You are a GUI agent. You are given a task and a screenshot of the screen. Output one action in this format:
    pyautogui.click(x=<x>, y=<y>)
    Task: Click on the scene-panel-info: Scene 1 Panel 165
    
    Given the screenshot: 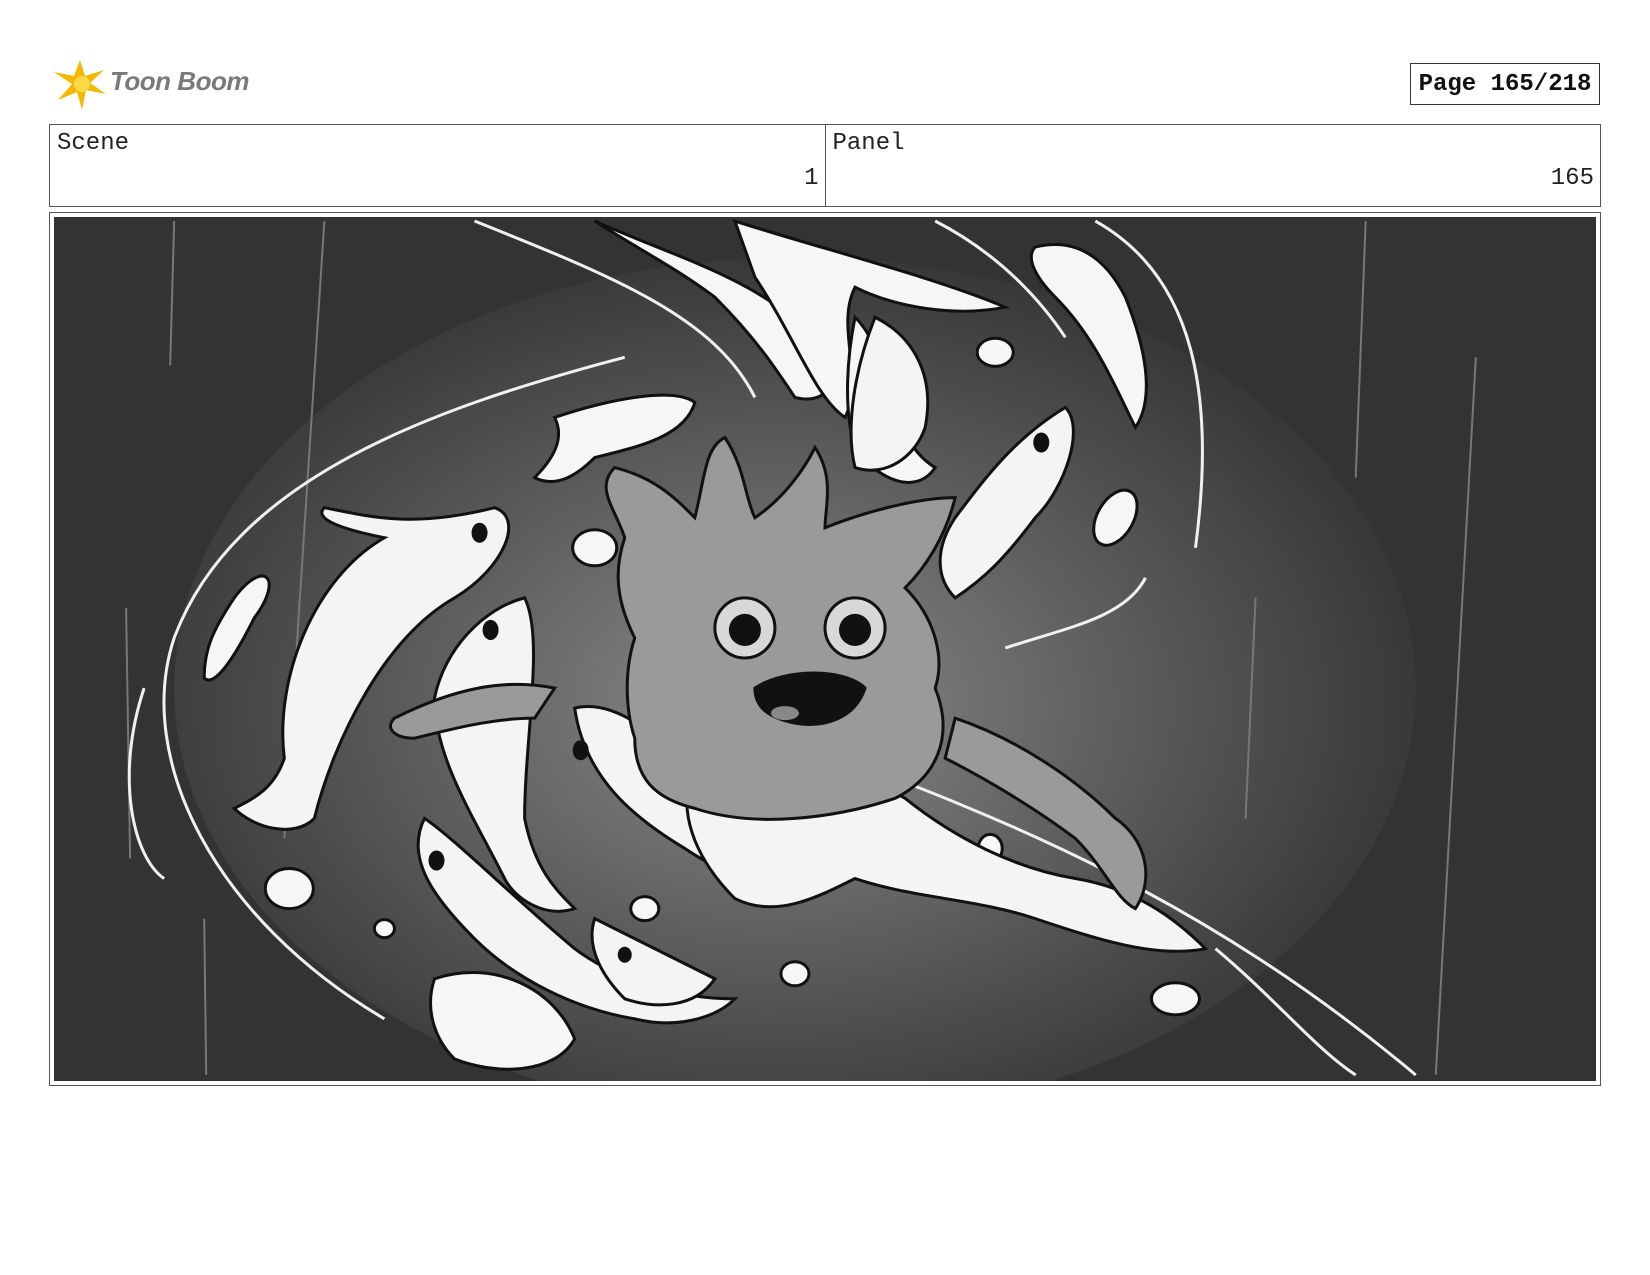 What is the action you would take?
    pyautogui.click(x=825, y=165)
    